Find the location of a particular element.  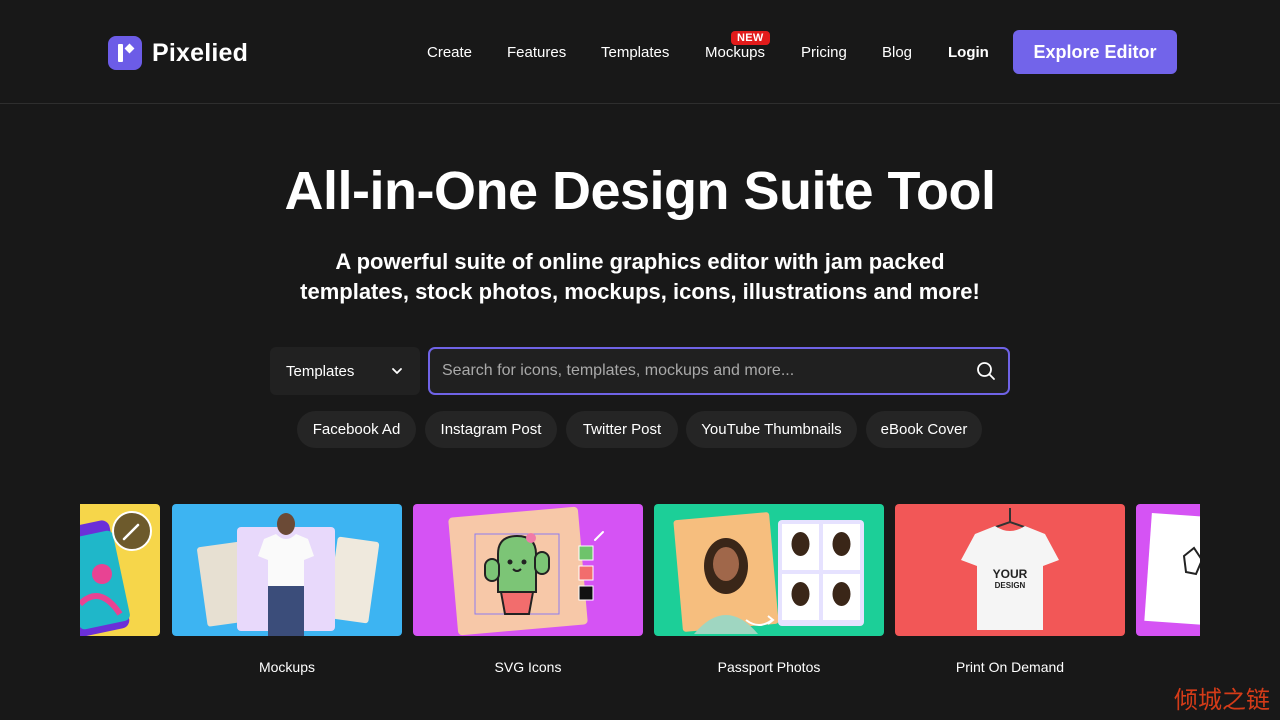

search-bar is located at coordinates (719, 371).